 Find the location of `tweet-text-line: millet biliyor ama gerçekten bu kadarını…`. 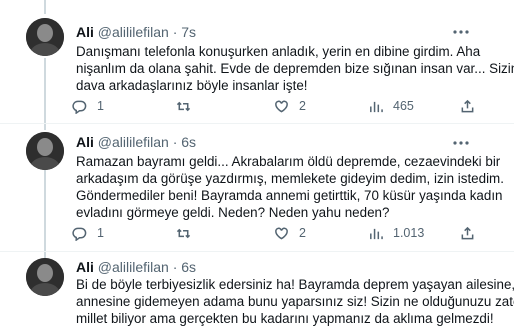

tweet-text-line: millet biliyor ama gerçekten bu kadarını… is located at coordinates (285, 318).